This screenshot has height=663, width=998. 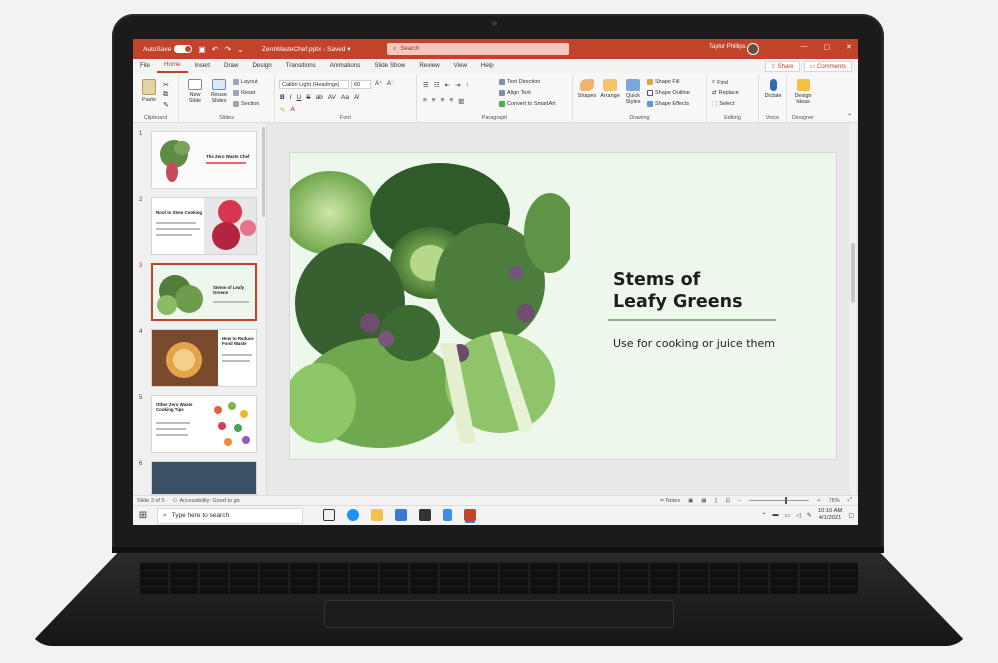 What do you see at coordinates (803, 92) in the screenshot?
I see `design-ideas-button: Design Ideas` at bounding box center [803, 92].